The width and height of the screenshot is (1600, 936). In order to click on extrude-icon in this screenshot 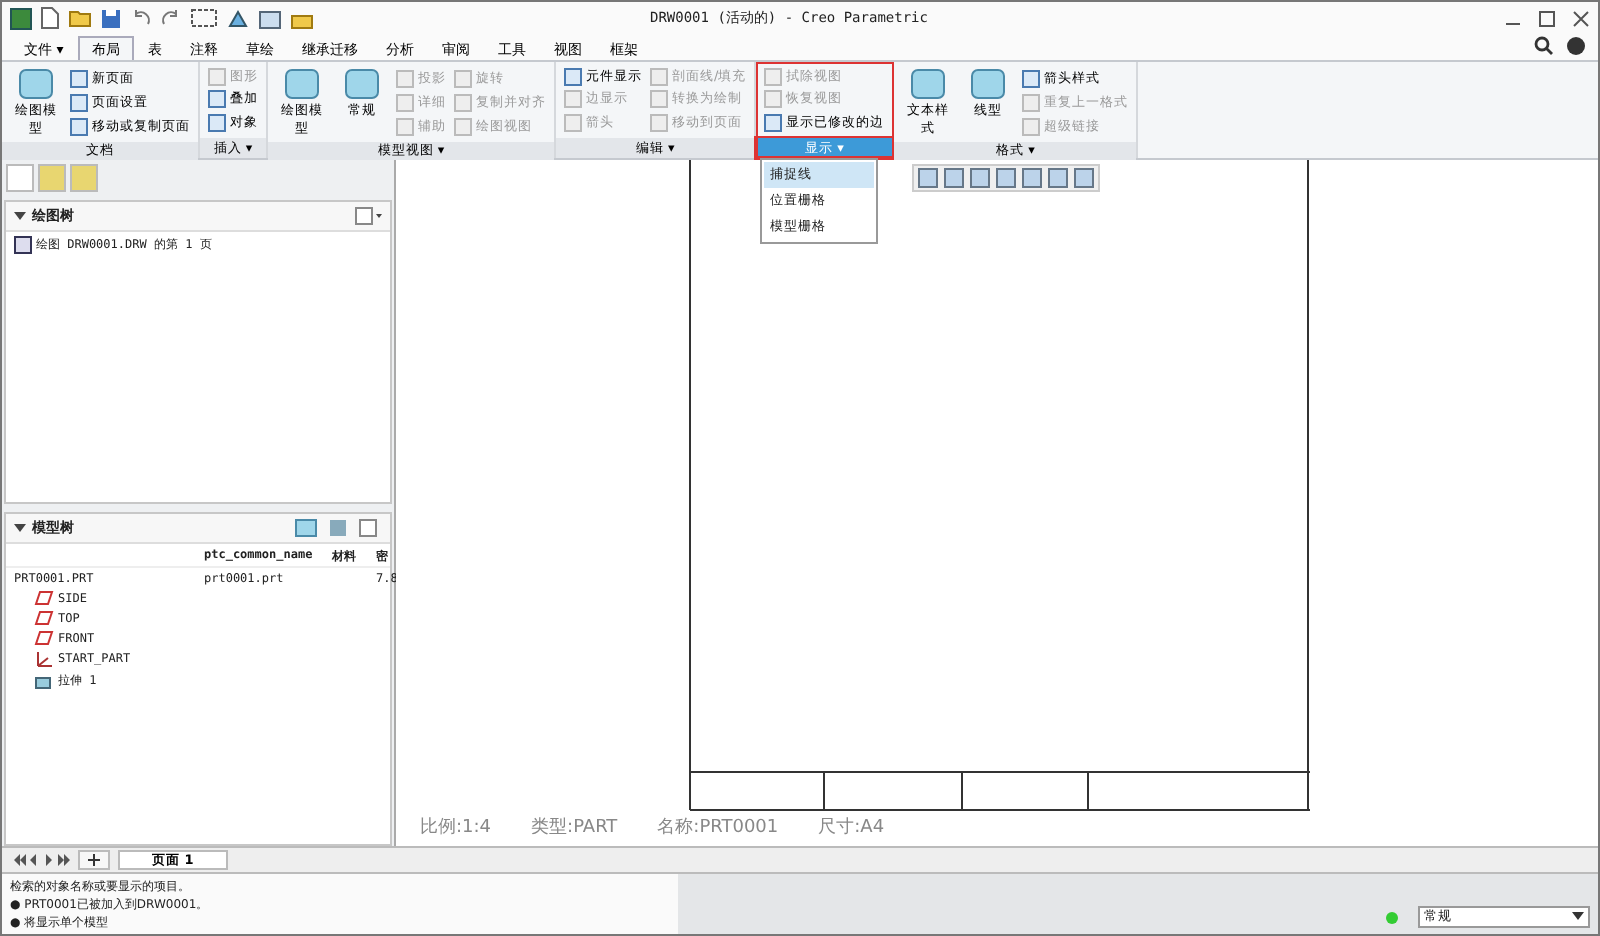, I will do `click(44, 681)`.